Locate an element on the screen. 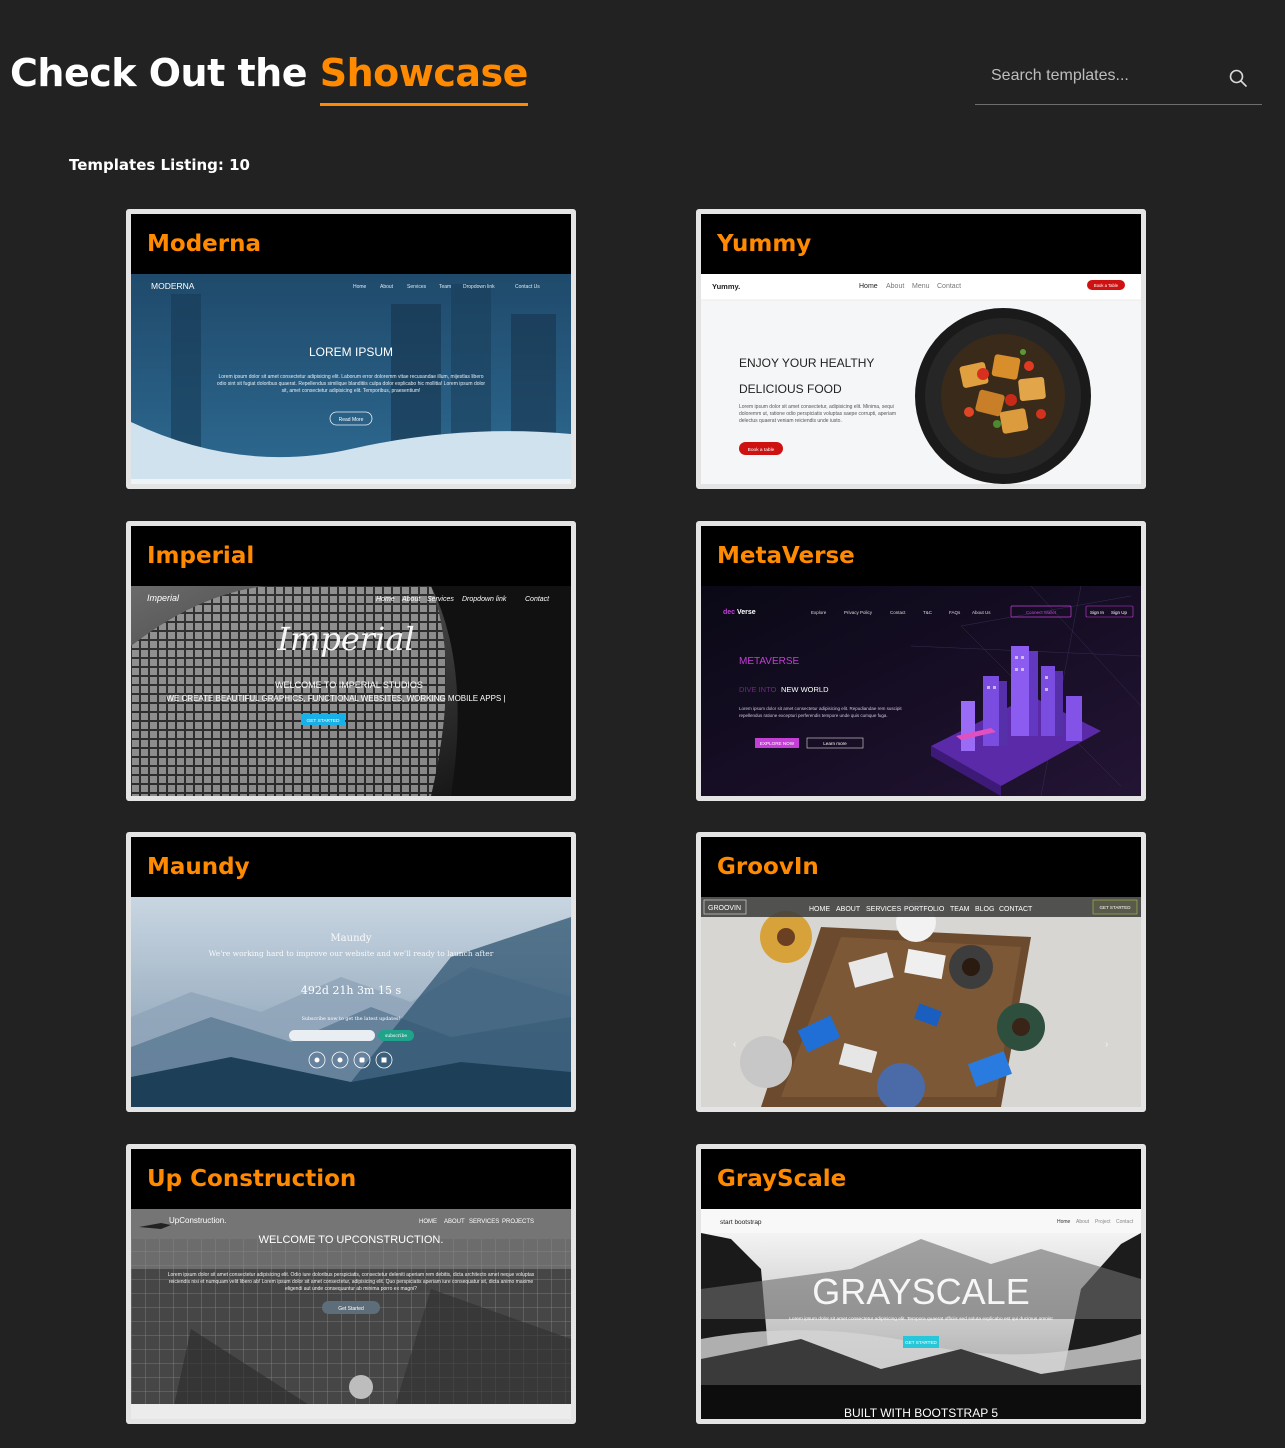 The image size is (1285, 1448). template-title: Yummy is located at coordinates (764, 244).